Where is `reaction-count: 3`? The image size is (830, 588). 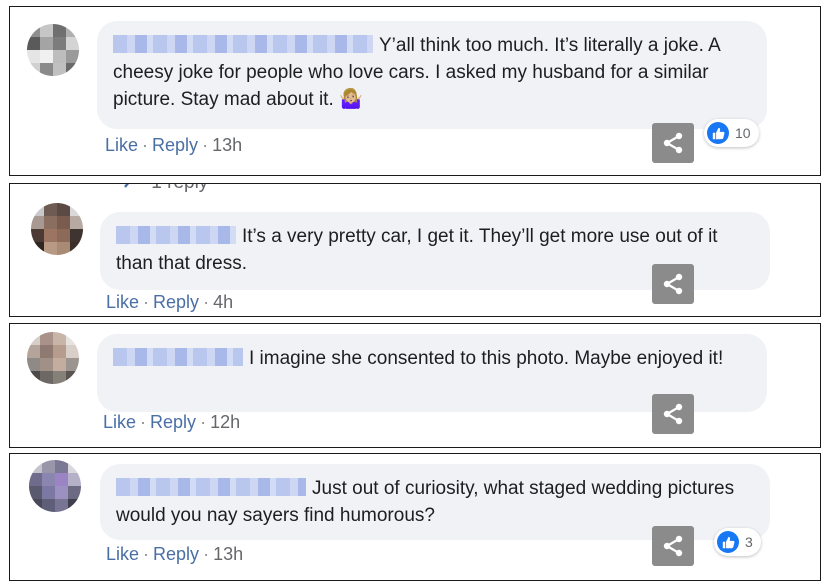 reaction-count: 3 is located at coordinates (737, 542).